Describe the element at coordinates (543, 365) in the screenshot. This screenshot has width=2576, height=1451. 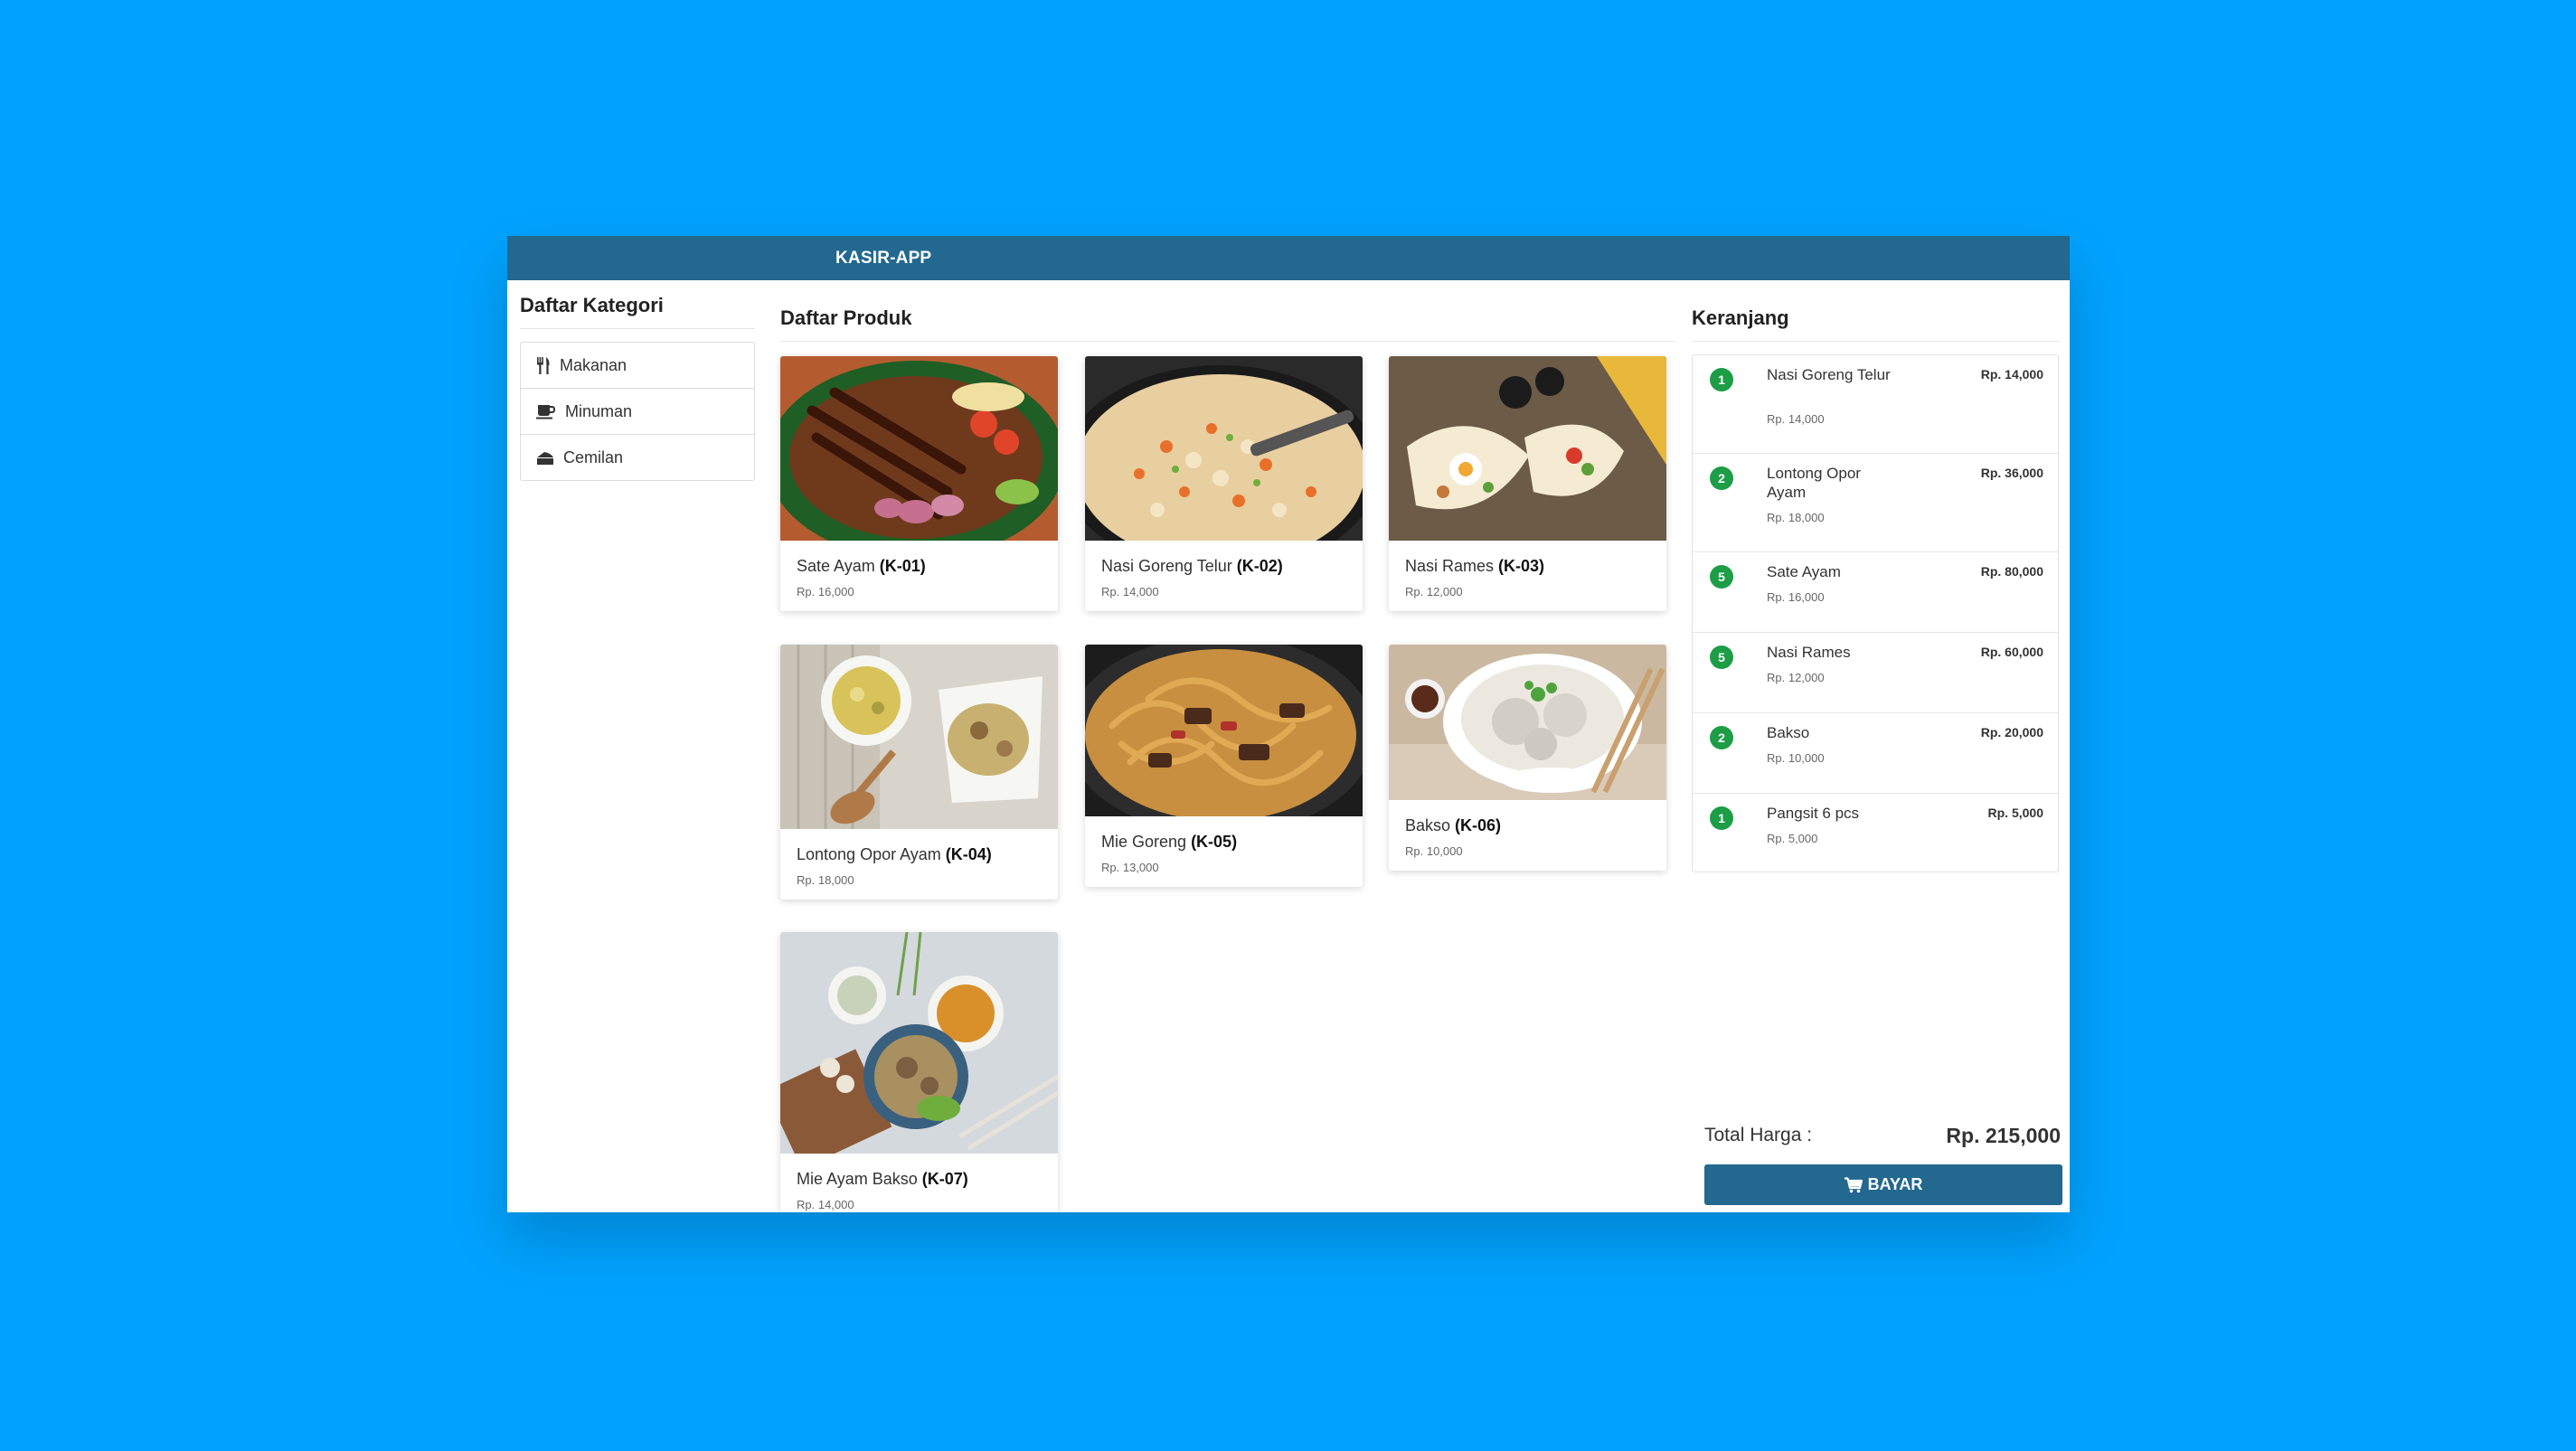
I see `utensils-icon` at that location.